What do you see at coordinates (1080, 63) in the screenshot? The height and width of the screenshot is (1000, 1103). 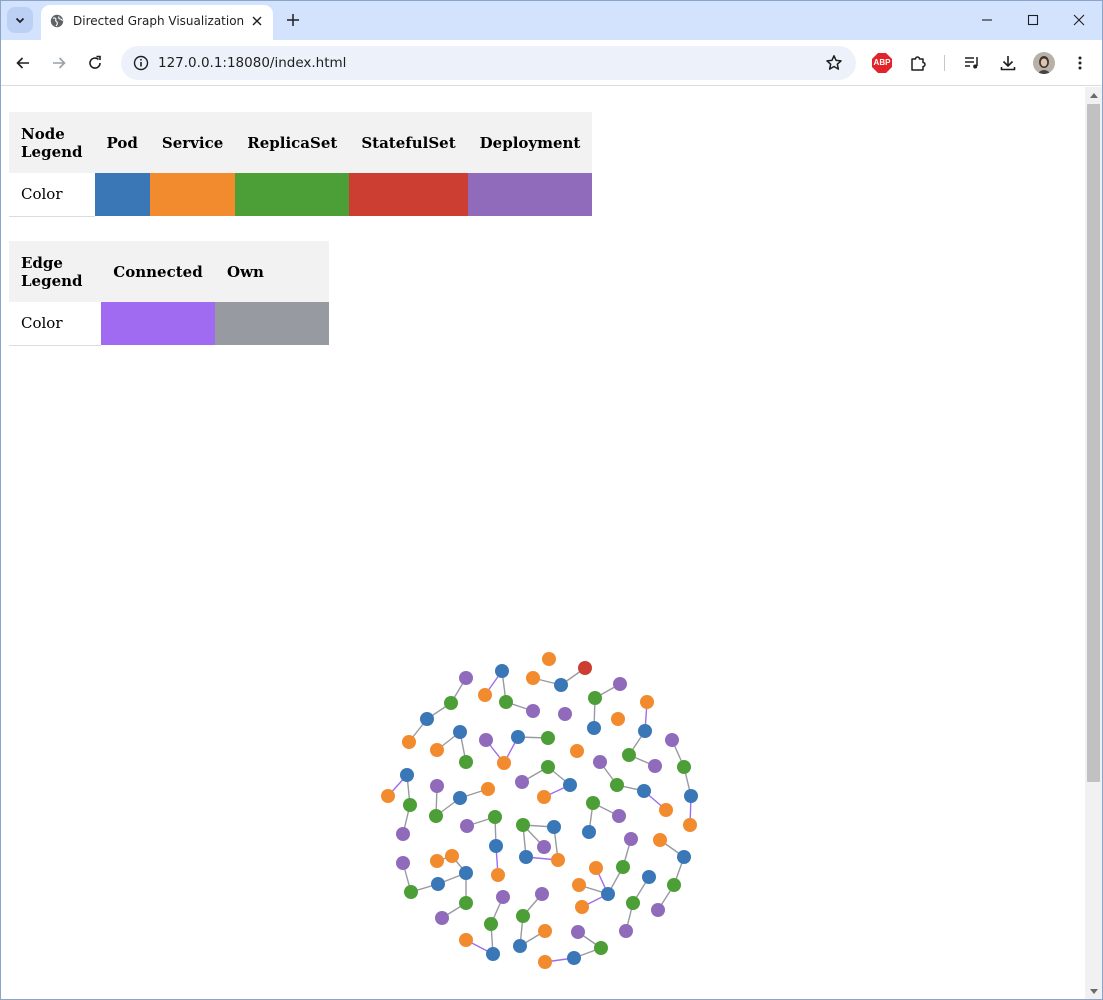 I see `menu-button` at bounding box center [1080, 63].